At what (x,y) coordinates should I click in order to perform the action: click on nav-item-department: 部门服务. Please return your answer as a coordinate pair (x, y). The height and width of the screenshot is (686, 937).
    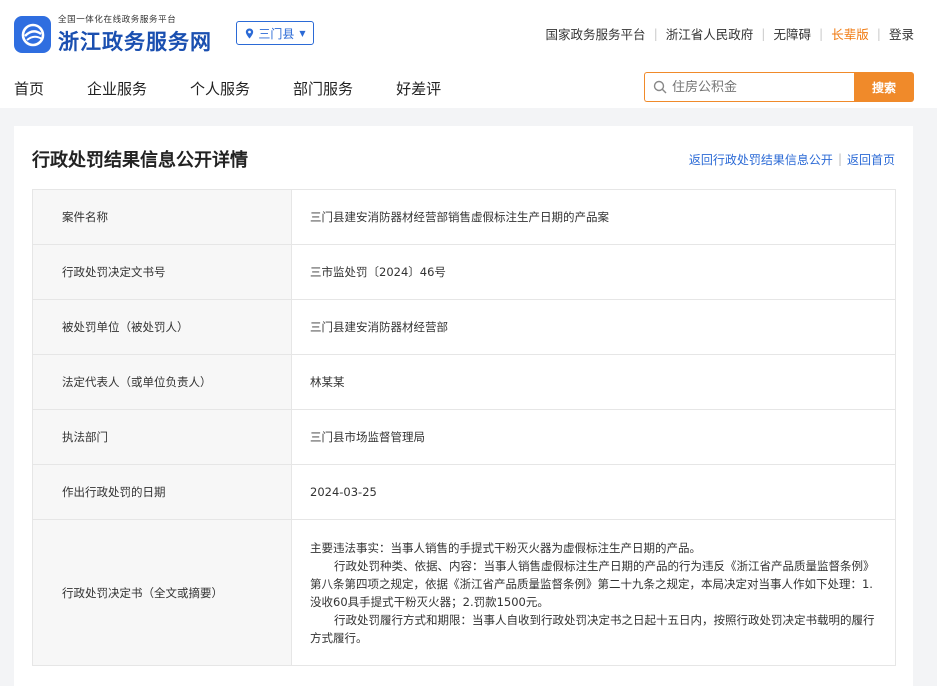
    Looking at the image, I should click on (323, 88).